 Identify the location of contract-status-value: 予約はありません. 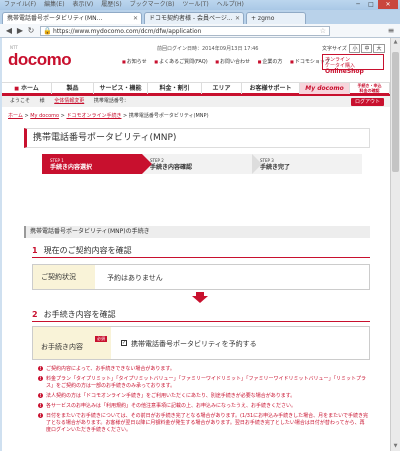
(135, 278).